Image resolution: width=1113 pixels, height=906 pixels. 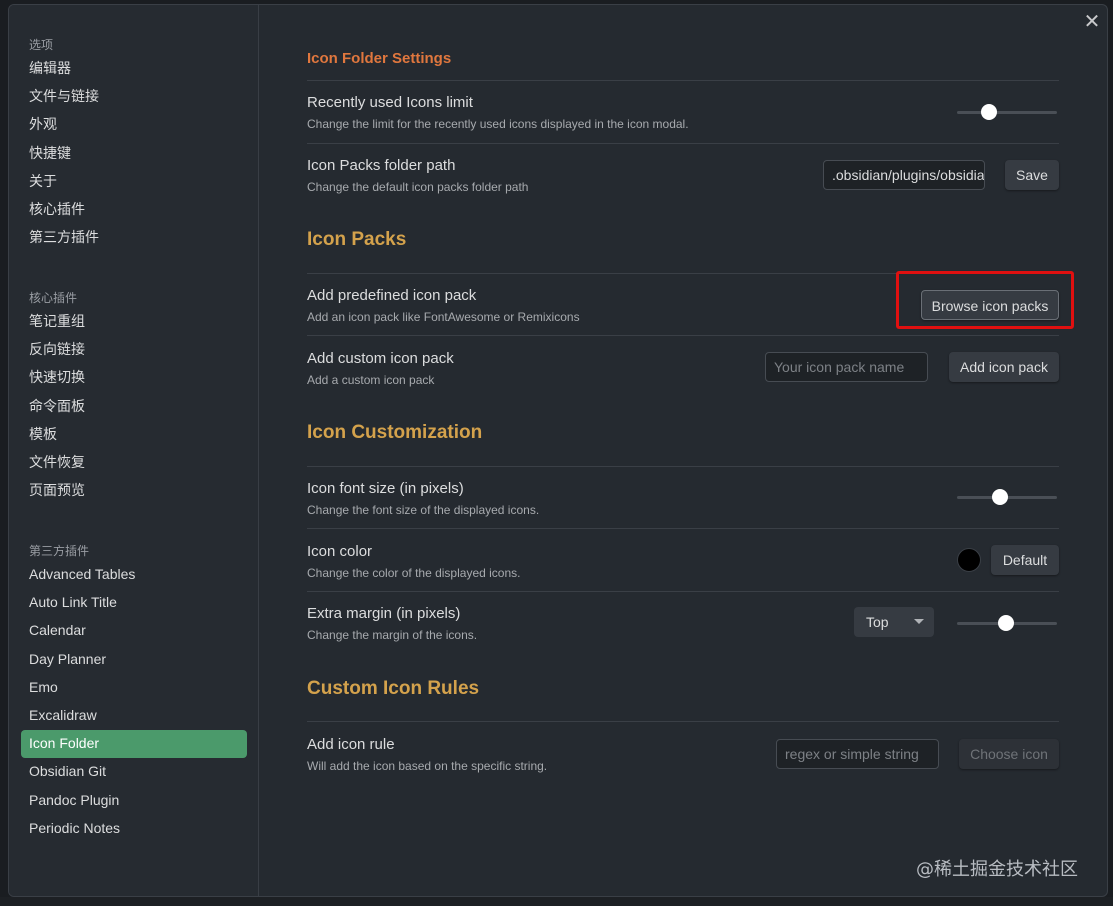 I want to click on margin-slider, so click(x=1007, y=623).